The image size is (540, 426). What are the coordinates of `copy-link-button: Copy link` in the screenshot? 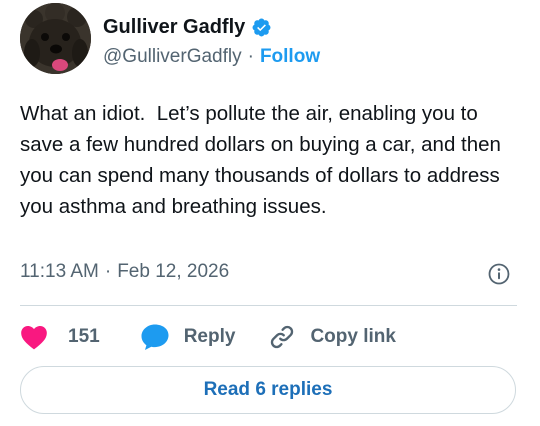 It's located at (332, 337).